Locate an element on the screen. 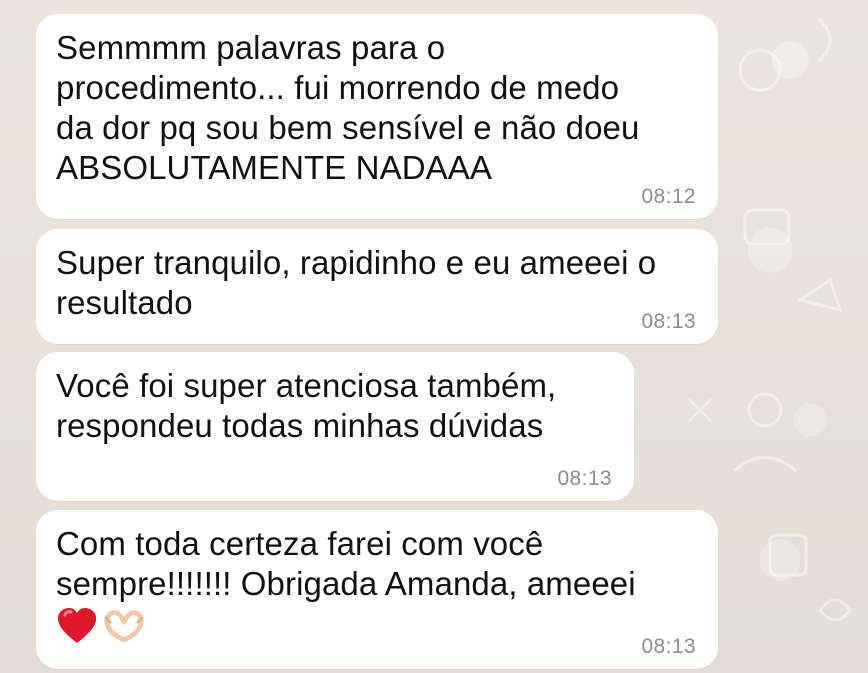  red-heart-icon is located at coordinates (77, 625).